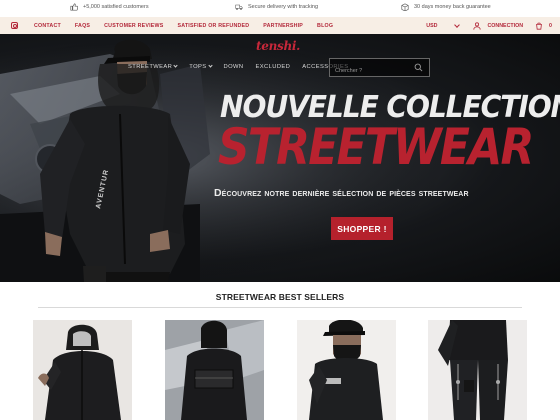 The width and height of the screenshot is (560, 420). I want to click on search-box, so click(379, 69).